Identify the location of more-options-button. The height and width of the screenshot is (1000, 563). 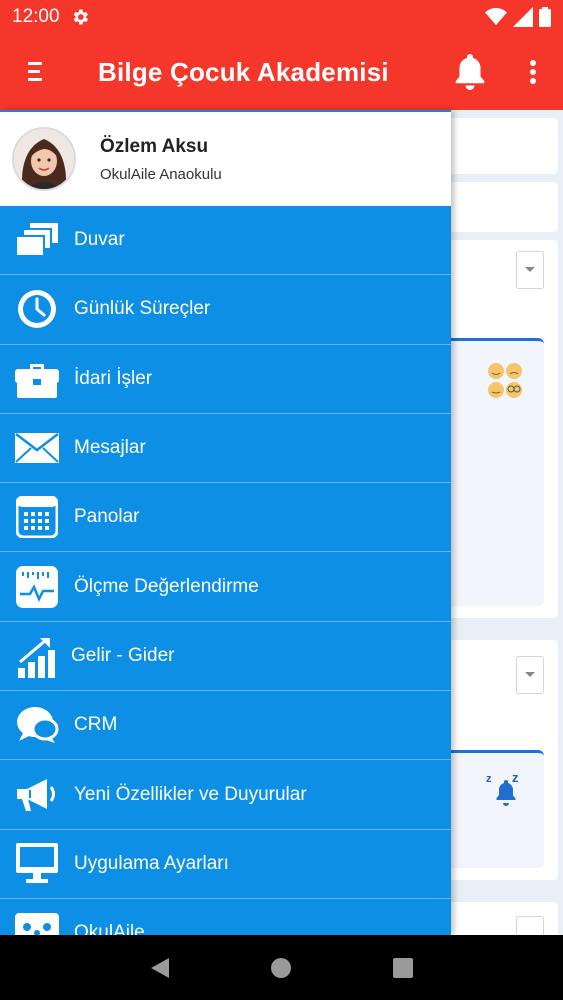
(533, 72).